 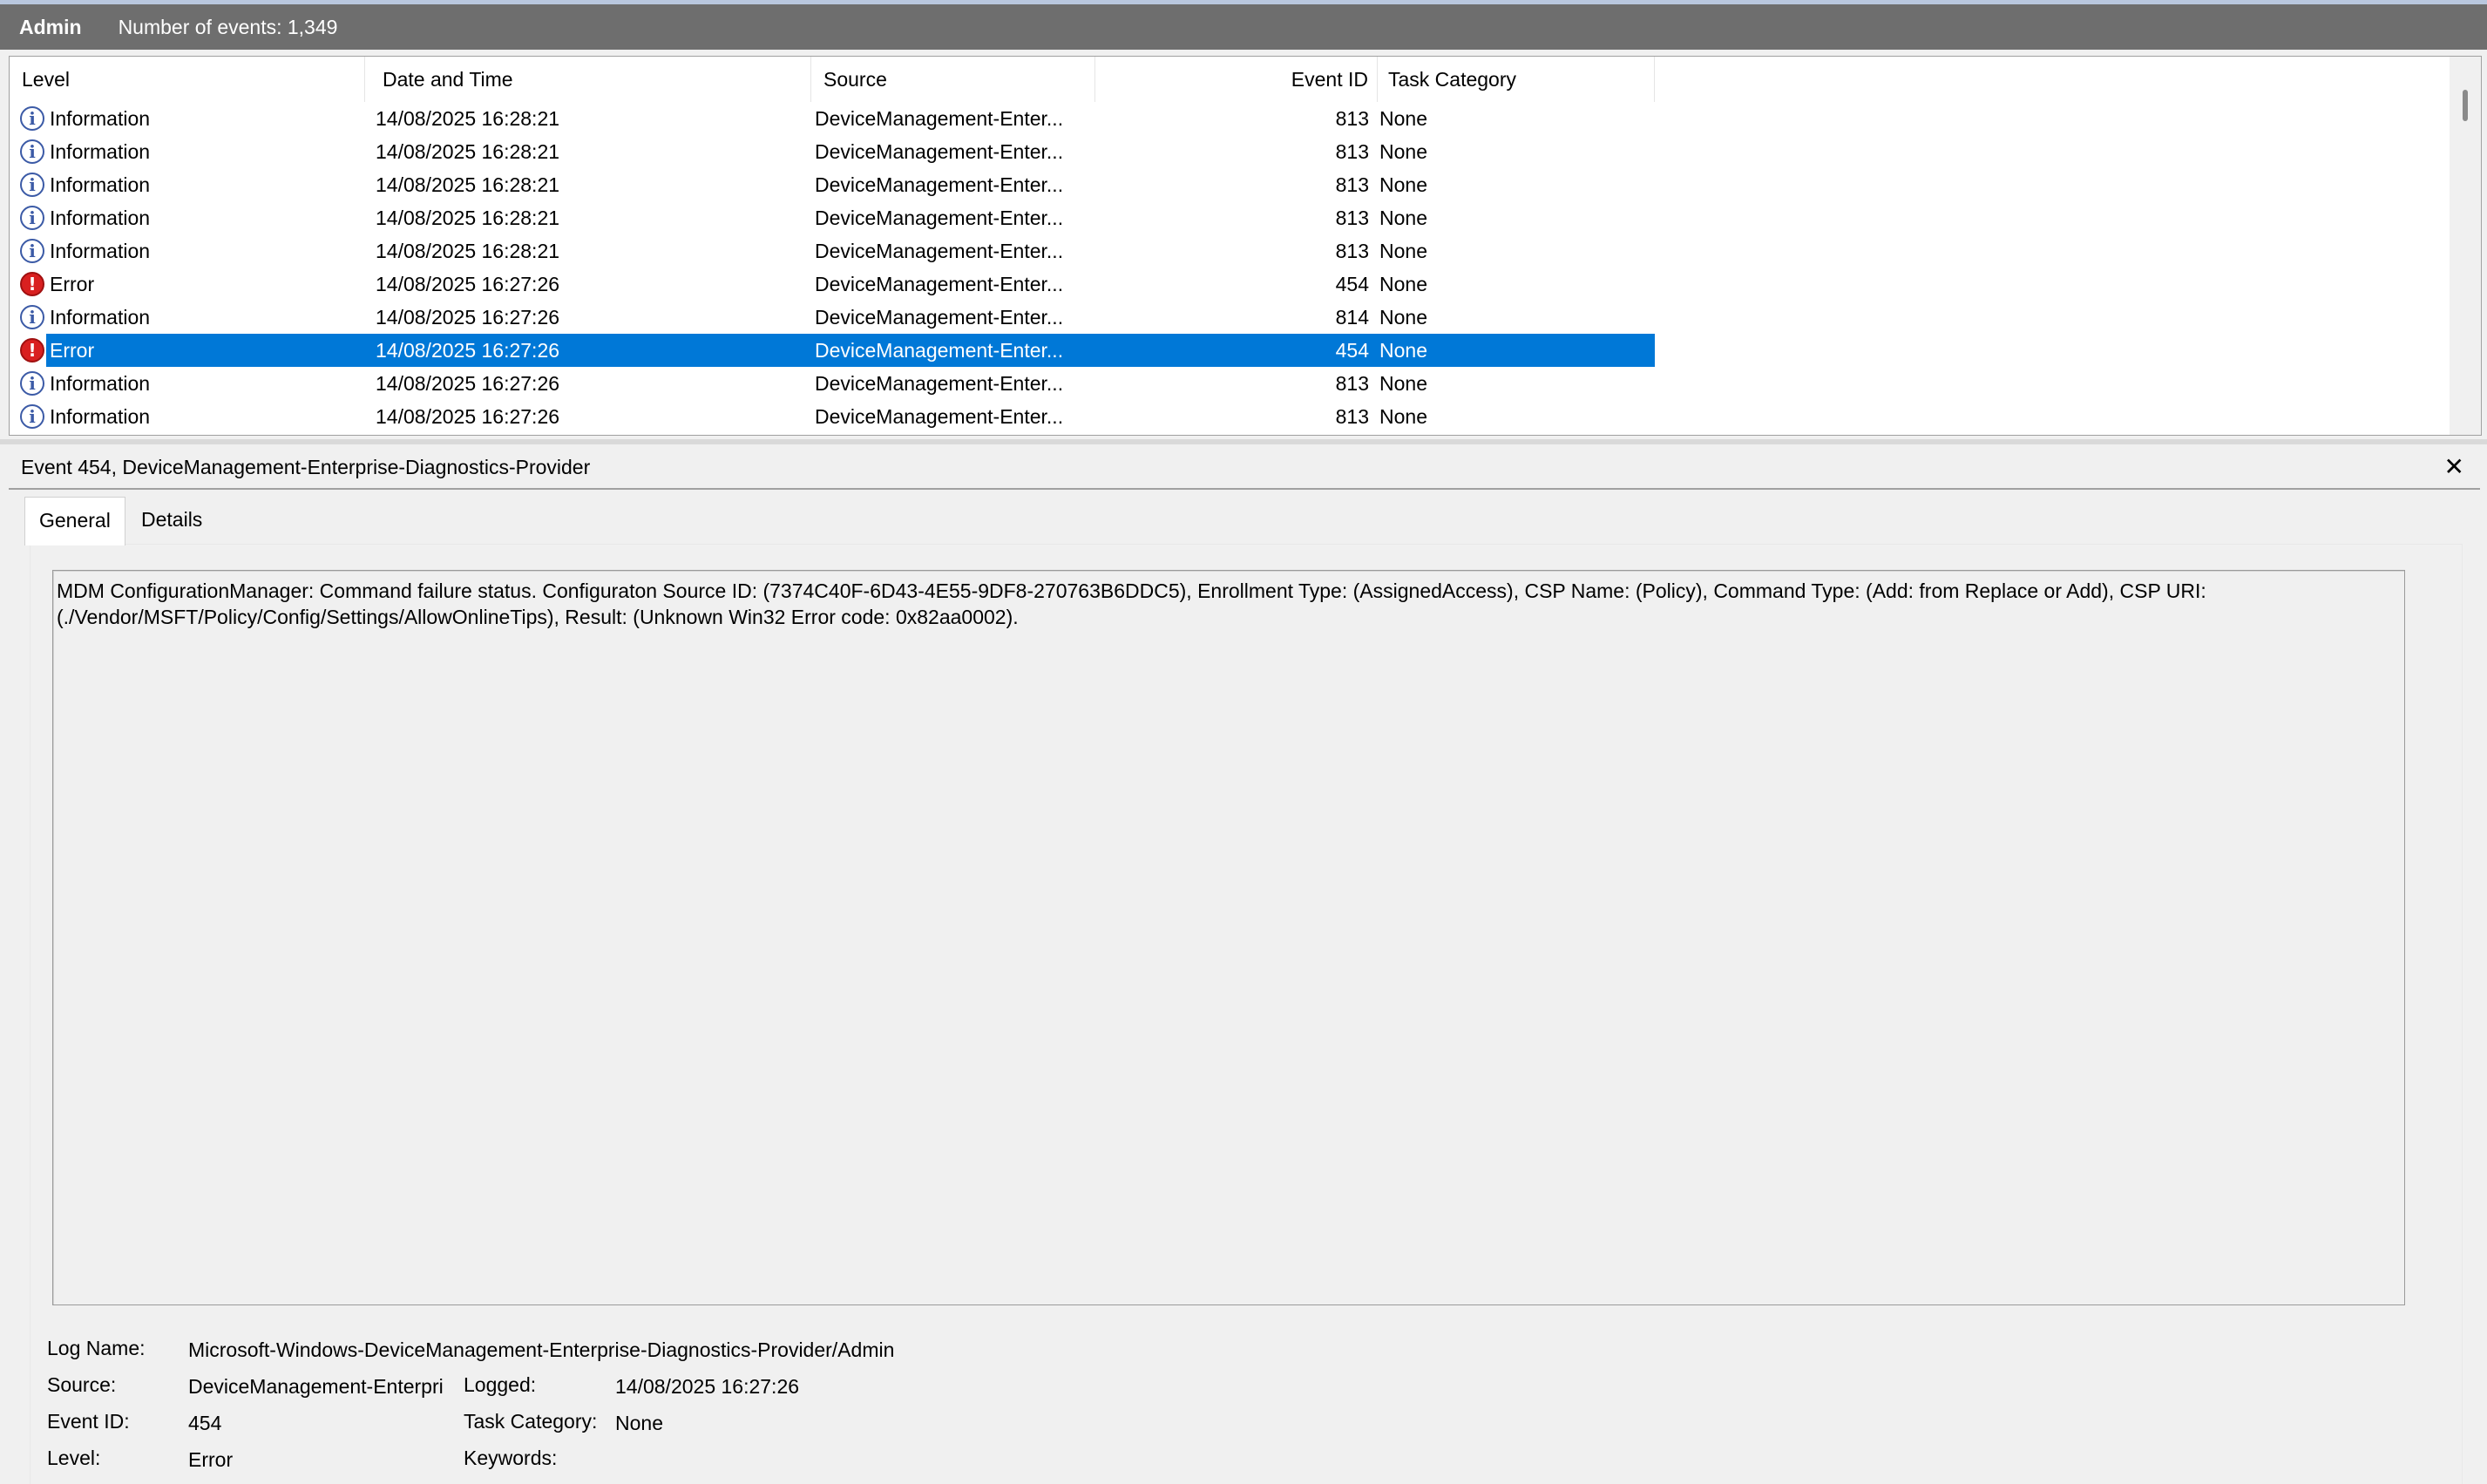 What do you see at coordinates (210, 1460) in the screenshot?
I see `level-value: Error` at bounding box center [210, 1460].